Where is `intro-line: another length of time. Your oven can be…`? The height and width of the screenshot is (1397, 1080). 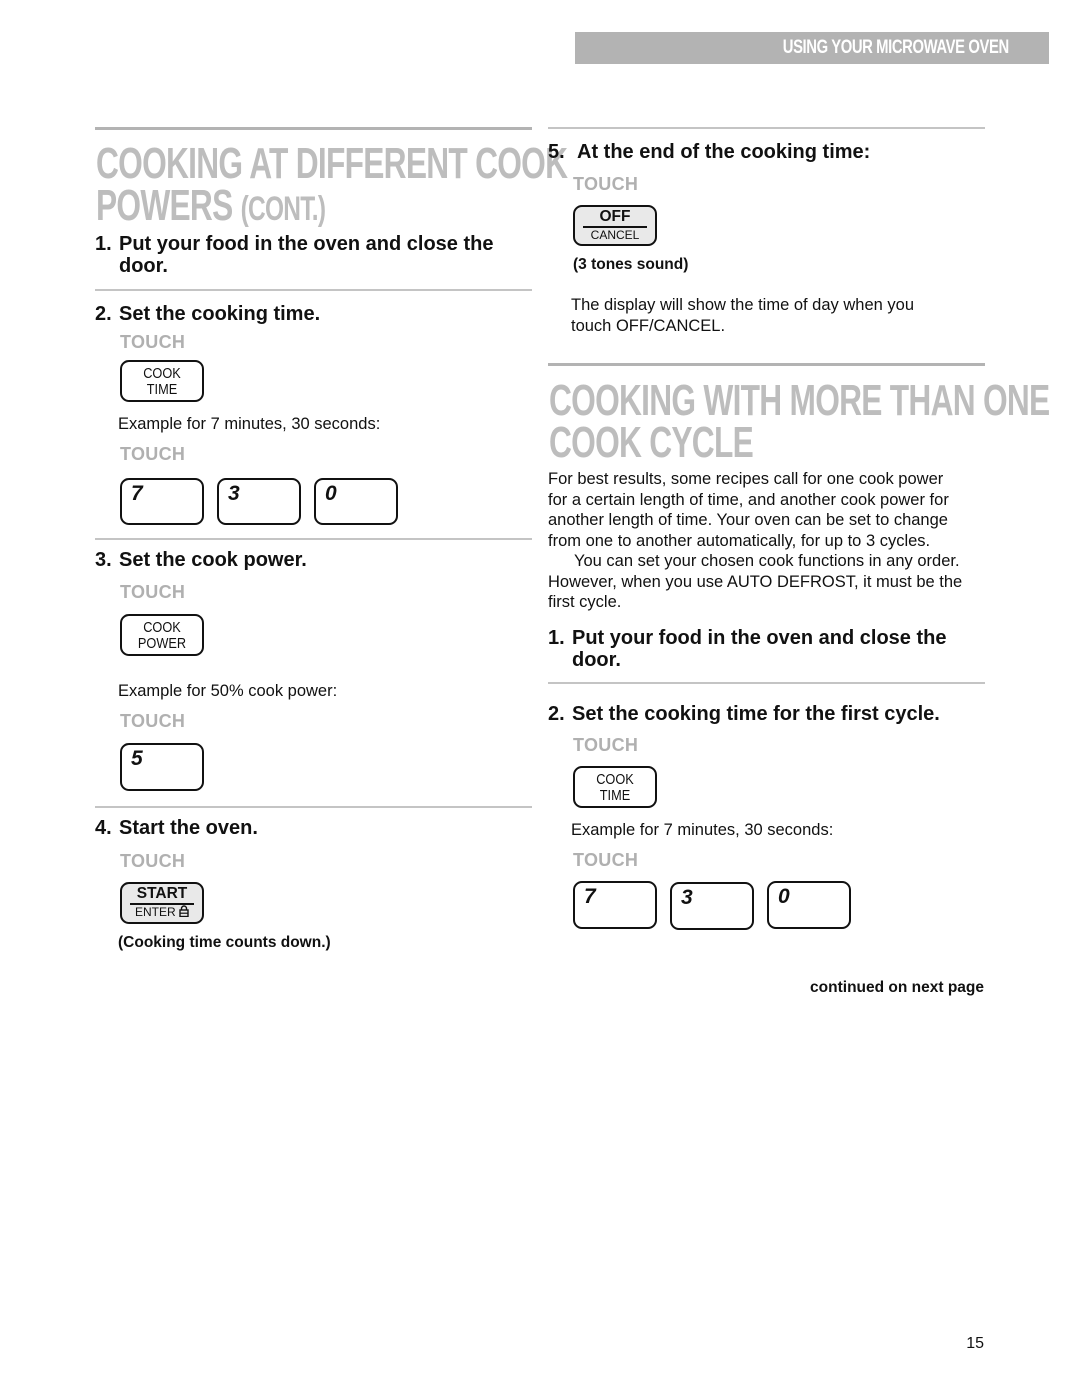 intro-line: another length of time. Your oven can be… is located at coordinates (748, 520).